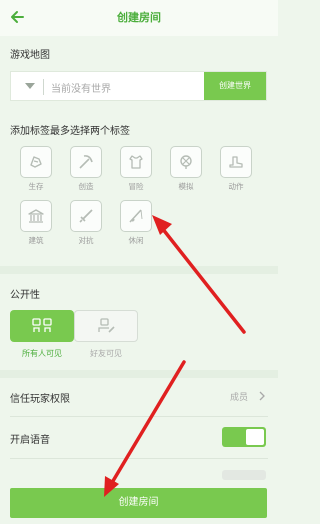  What do you see at coordinates (25, 295) in the screenshot?
I see `publicity-label: 公开性` at bounding box center [25, 295].